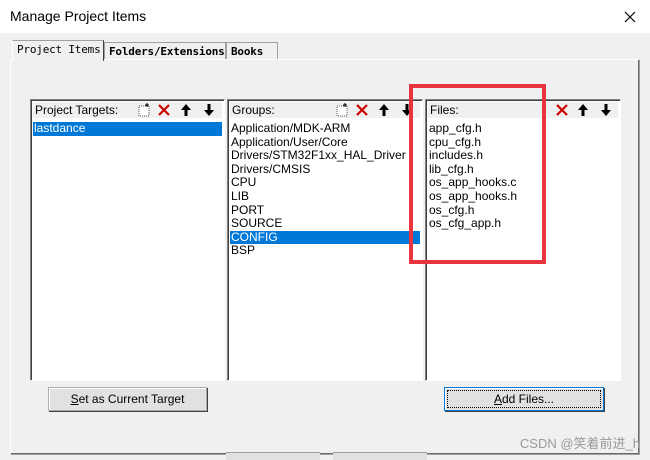 The height and width of the screenshot is (460, 650). I want to click on set-as-current-target-label: et as Current Target, so click(131, 399).